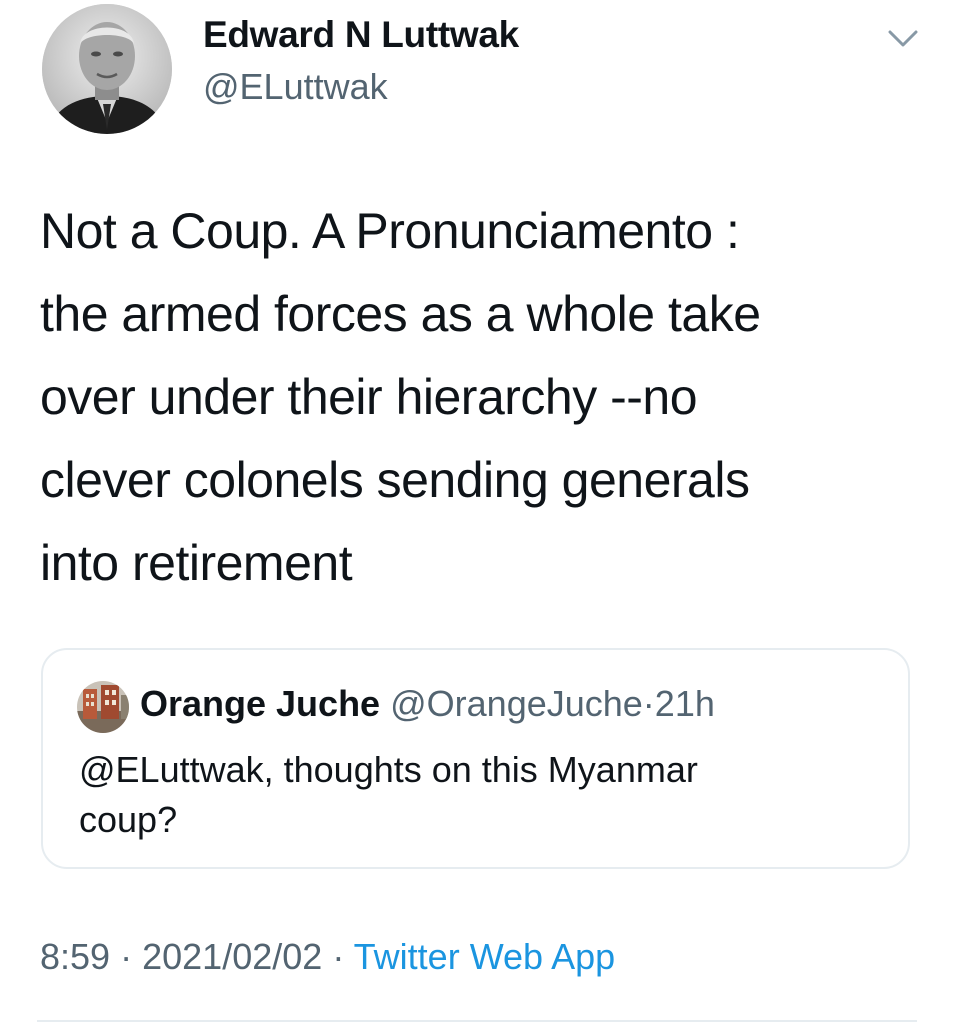 This screenshot has width=953, height=1024. Describe the element at coordinates (390, 231) in the screenshot. I see `tweet-text-line: Not a Coup. A Pronunciamento :` at that location.